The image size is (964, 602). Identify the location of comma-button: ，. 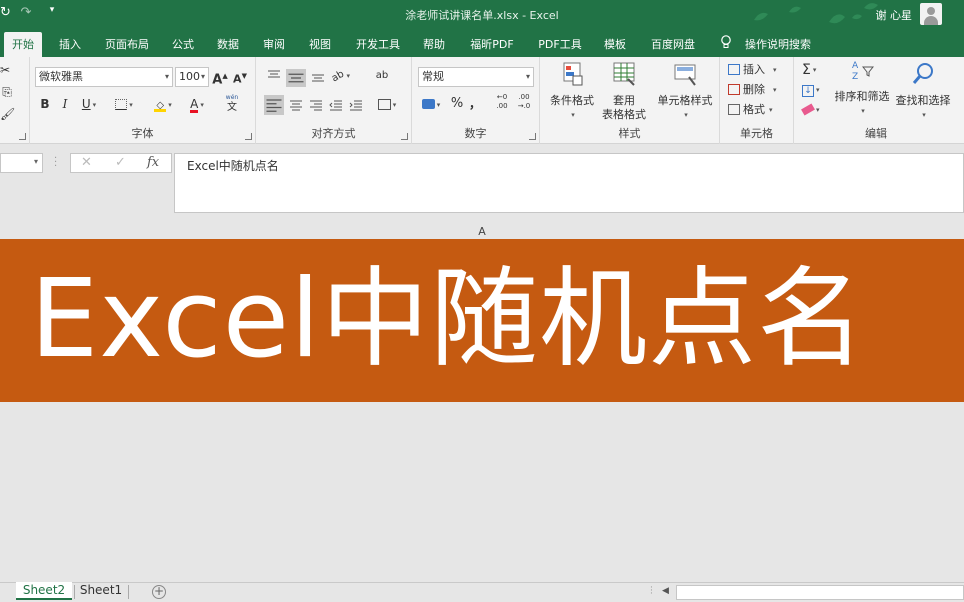
(475, 105).